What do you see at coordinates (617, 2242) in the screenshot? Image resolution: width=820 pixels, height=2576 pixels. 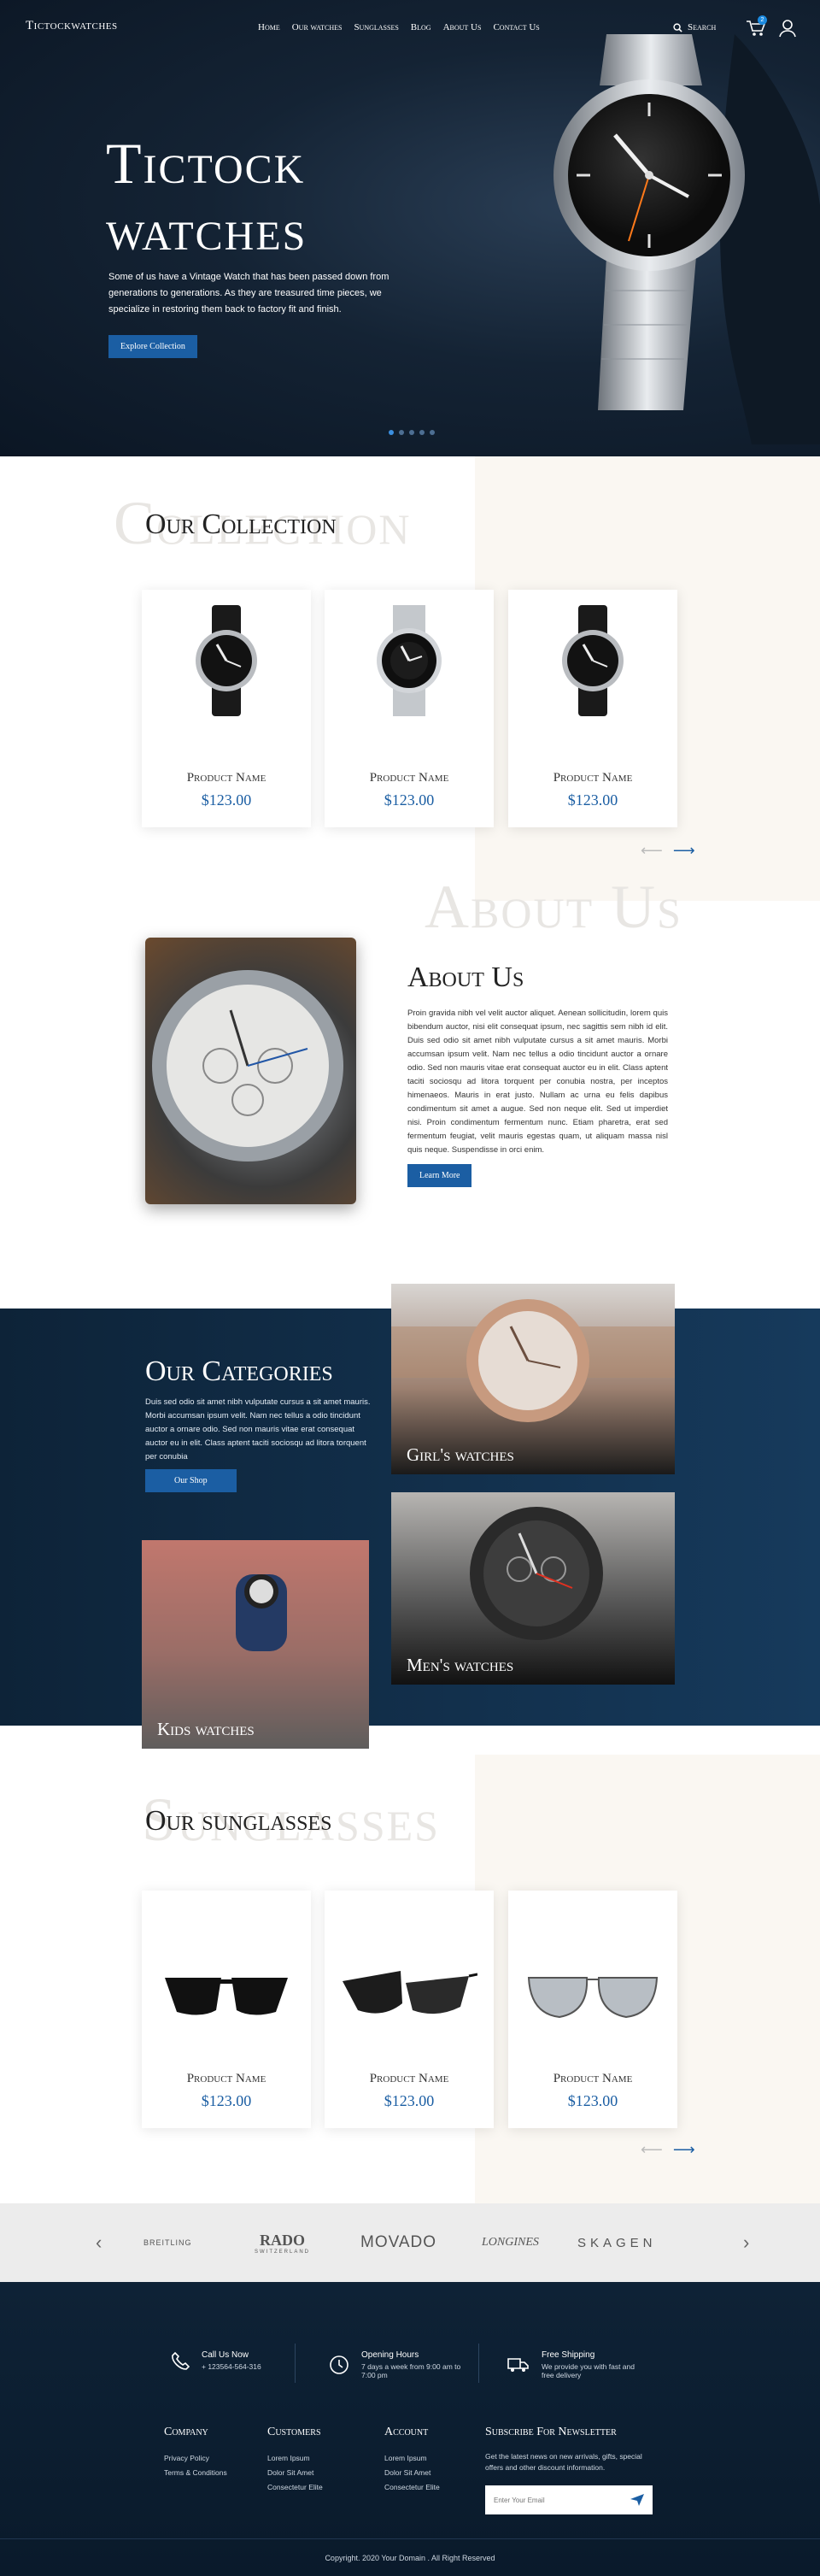 I see `brand-skagen: SKAGEN` at bounding box center [617, 2242].